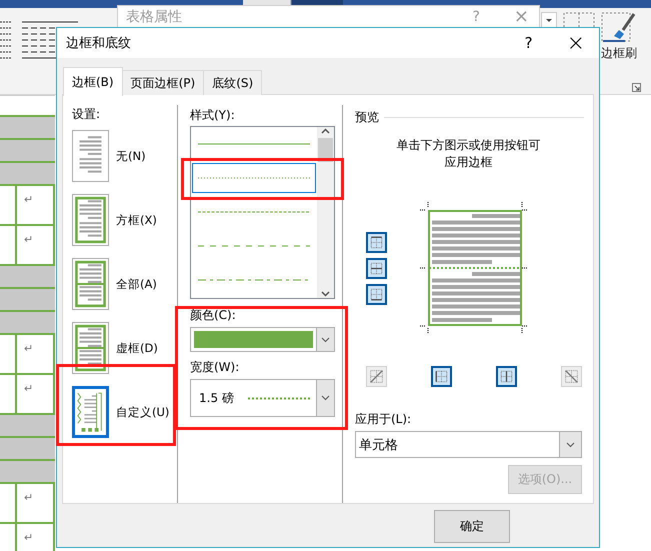 The height and width of the screenshot is (551, 651). Describe the element at coordinates (325, 212) in the screenshot. I see `scrollbar` at that location.